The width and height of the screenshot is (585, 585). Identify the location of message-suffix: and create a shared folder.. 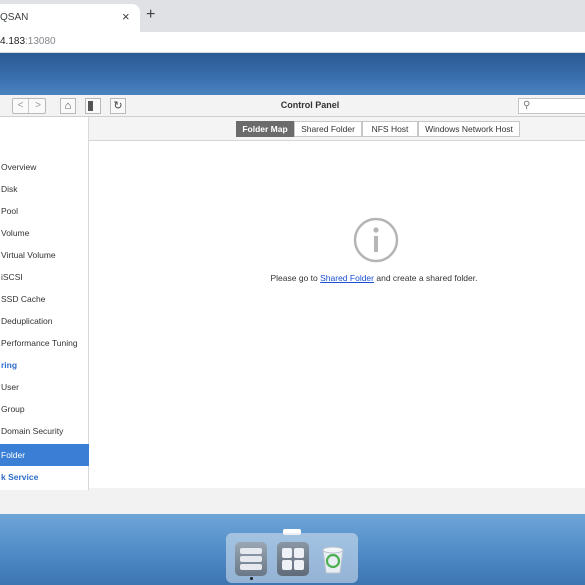
(426, 278).